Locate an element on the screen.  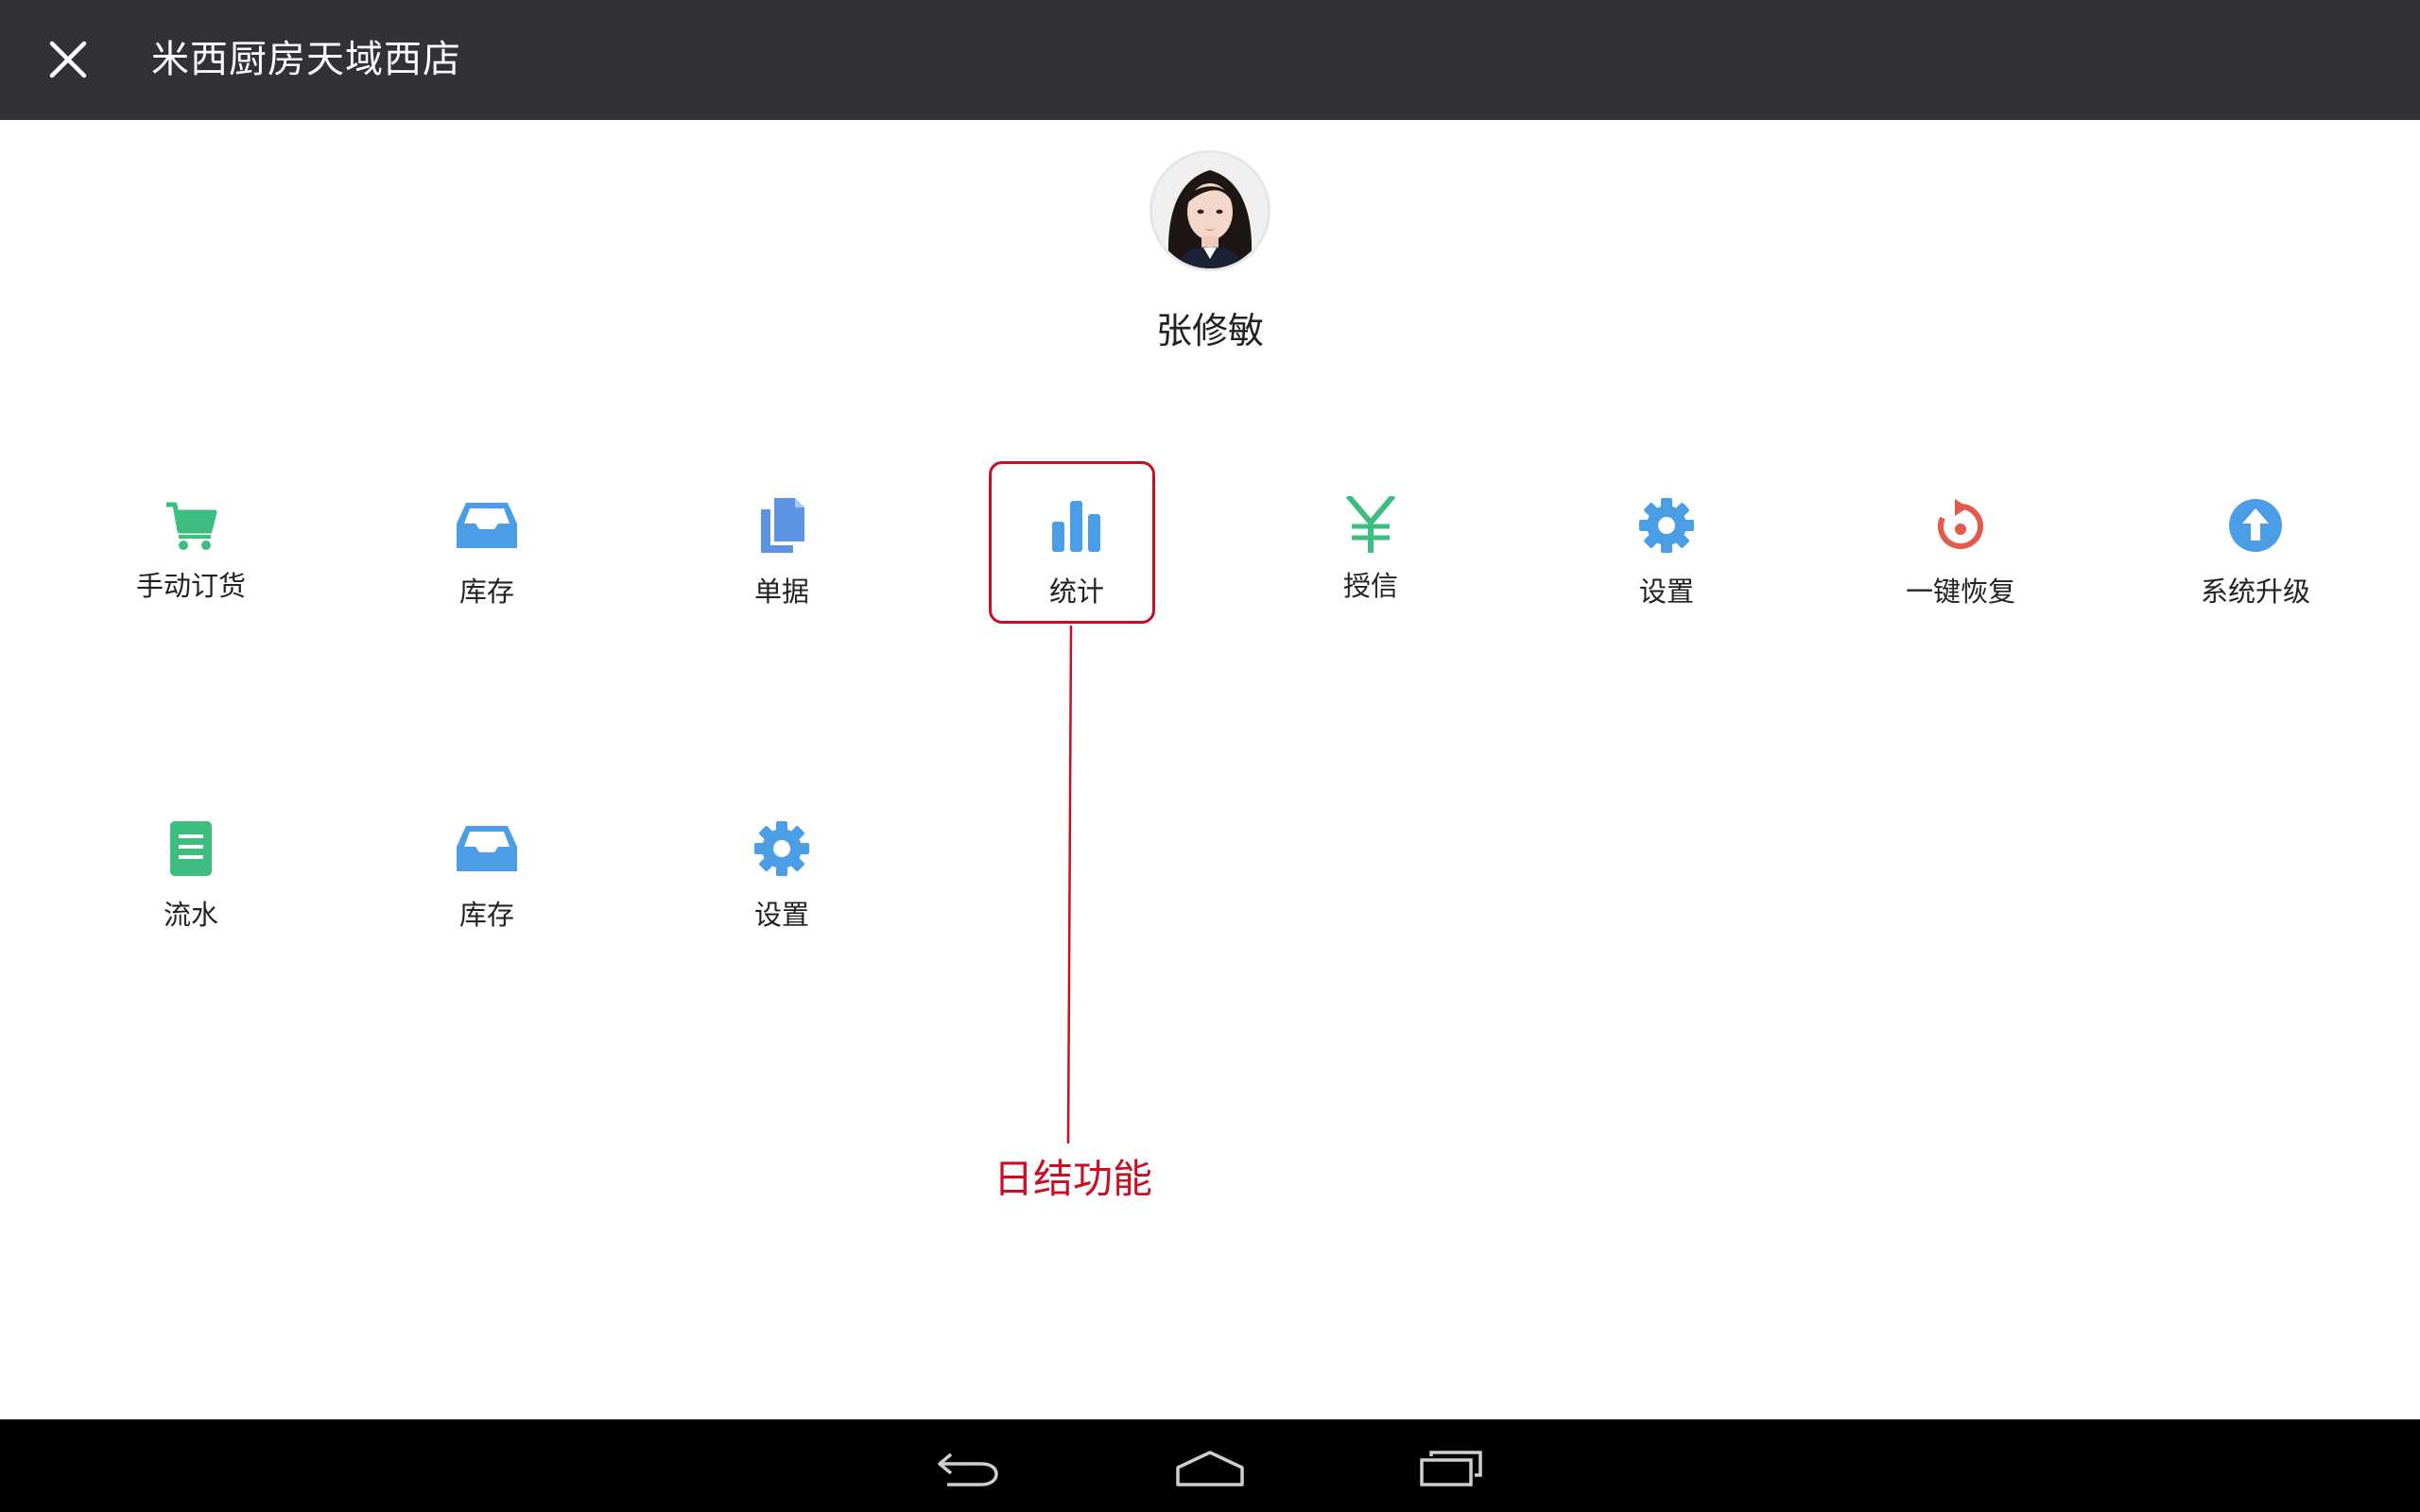
home-button is located at coordinates (1210, 1468).